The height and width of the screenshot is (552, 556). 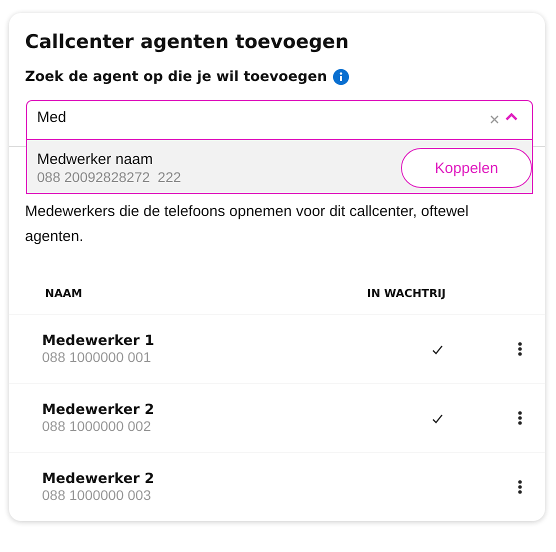 I want to click on agent-number: 088 1000000 002, so click(x=97, y=426).